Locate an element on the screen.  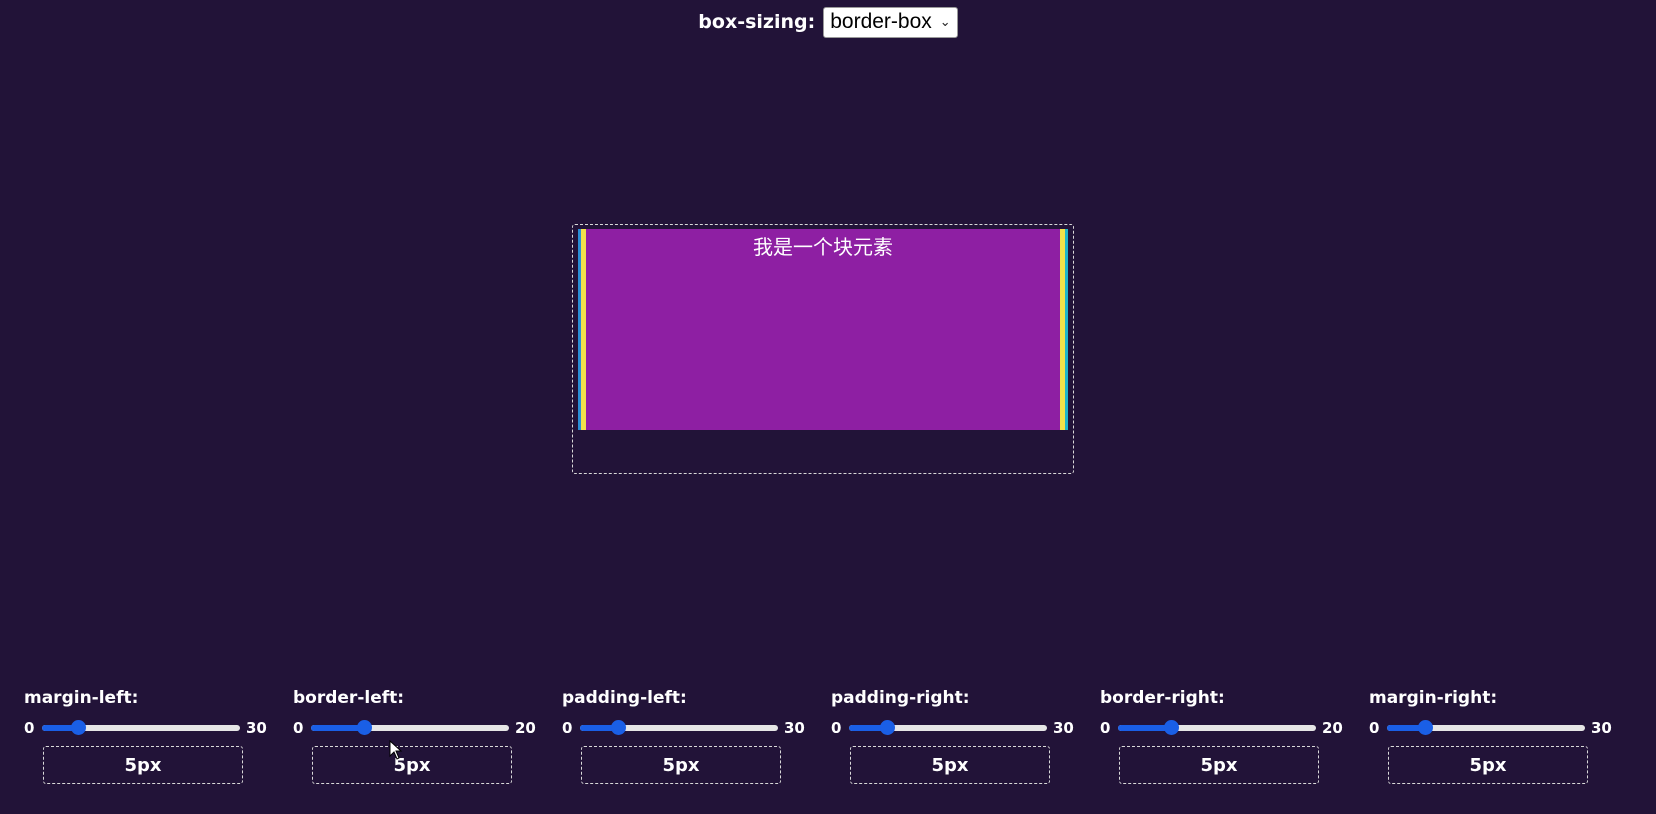
control-margin-right: margin-right: 0 30 5px is located at coordinates (1492, 734).